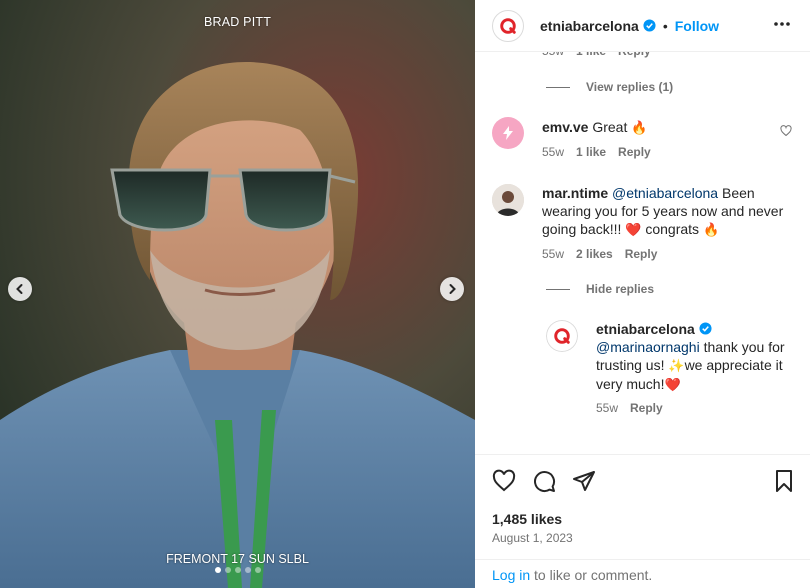 The height and width of the screenshot is (588, 810). What do you see at coordinates (667, 127) in the screenshot?
I see `comment-text: emv.ve Great 🔥` at bounding box center [667, 127].